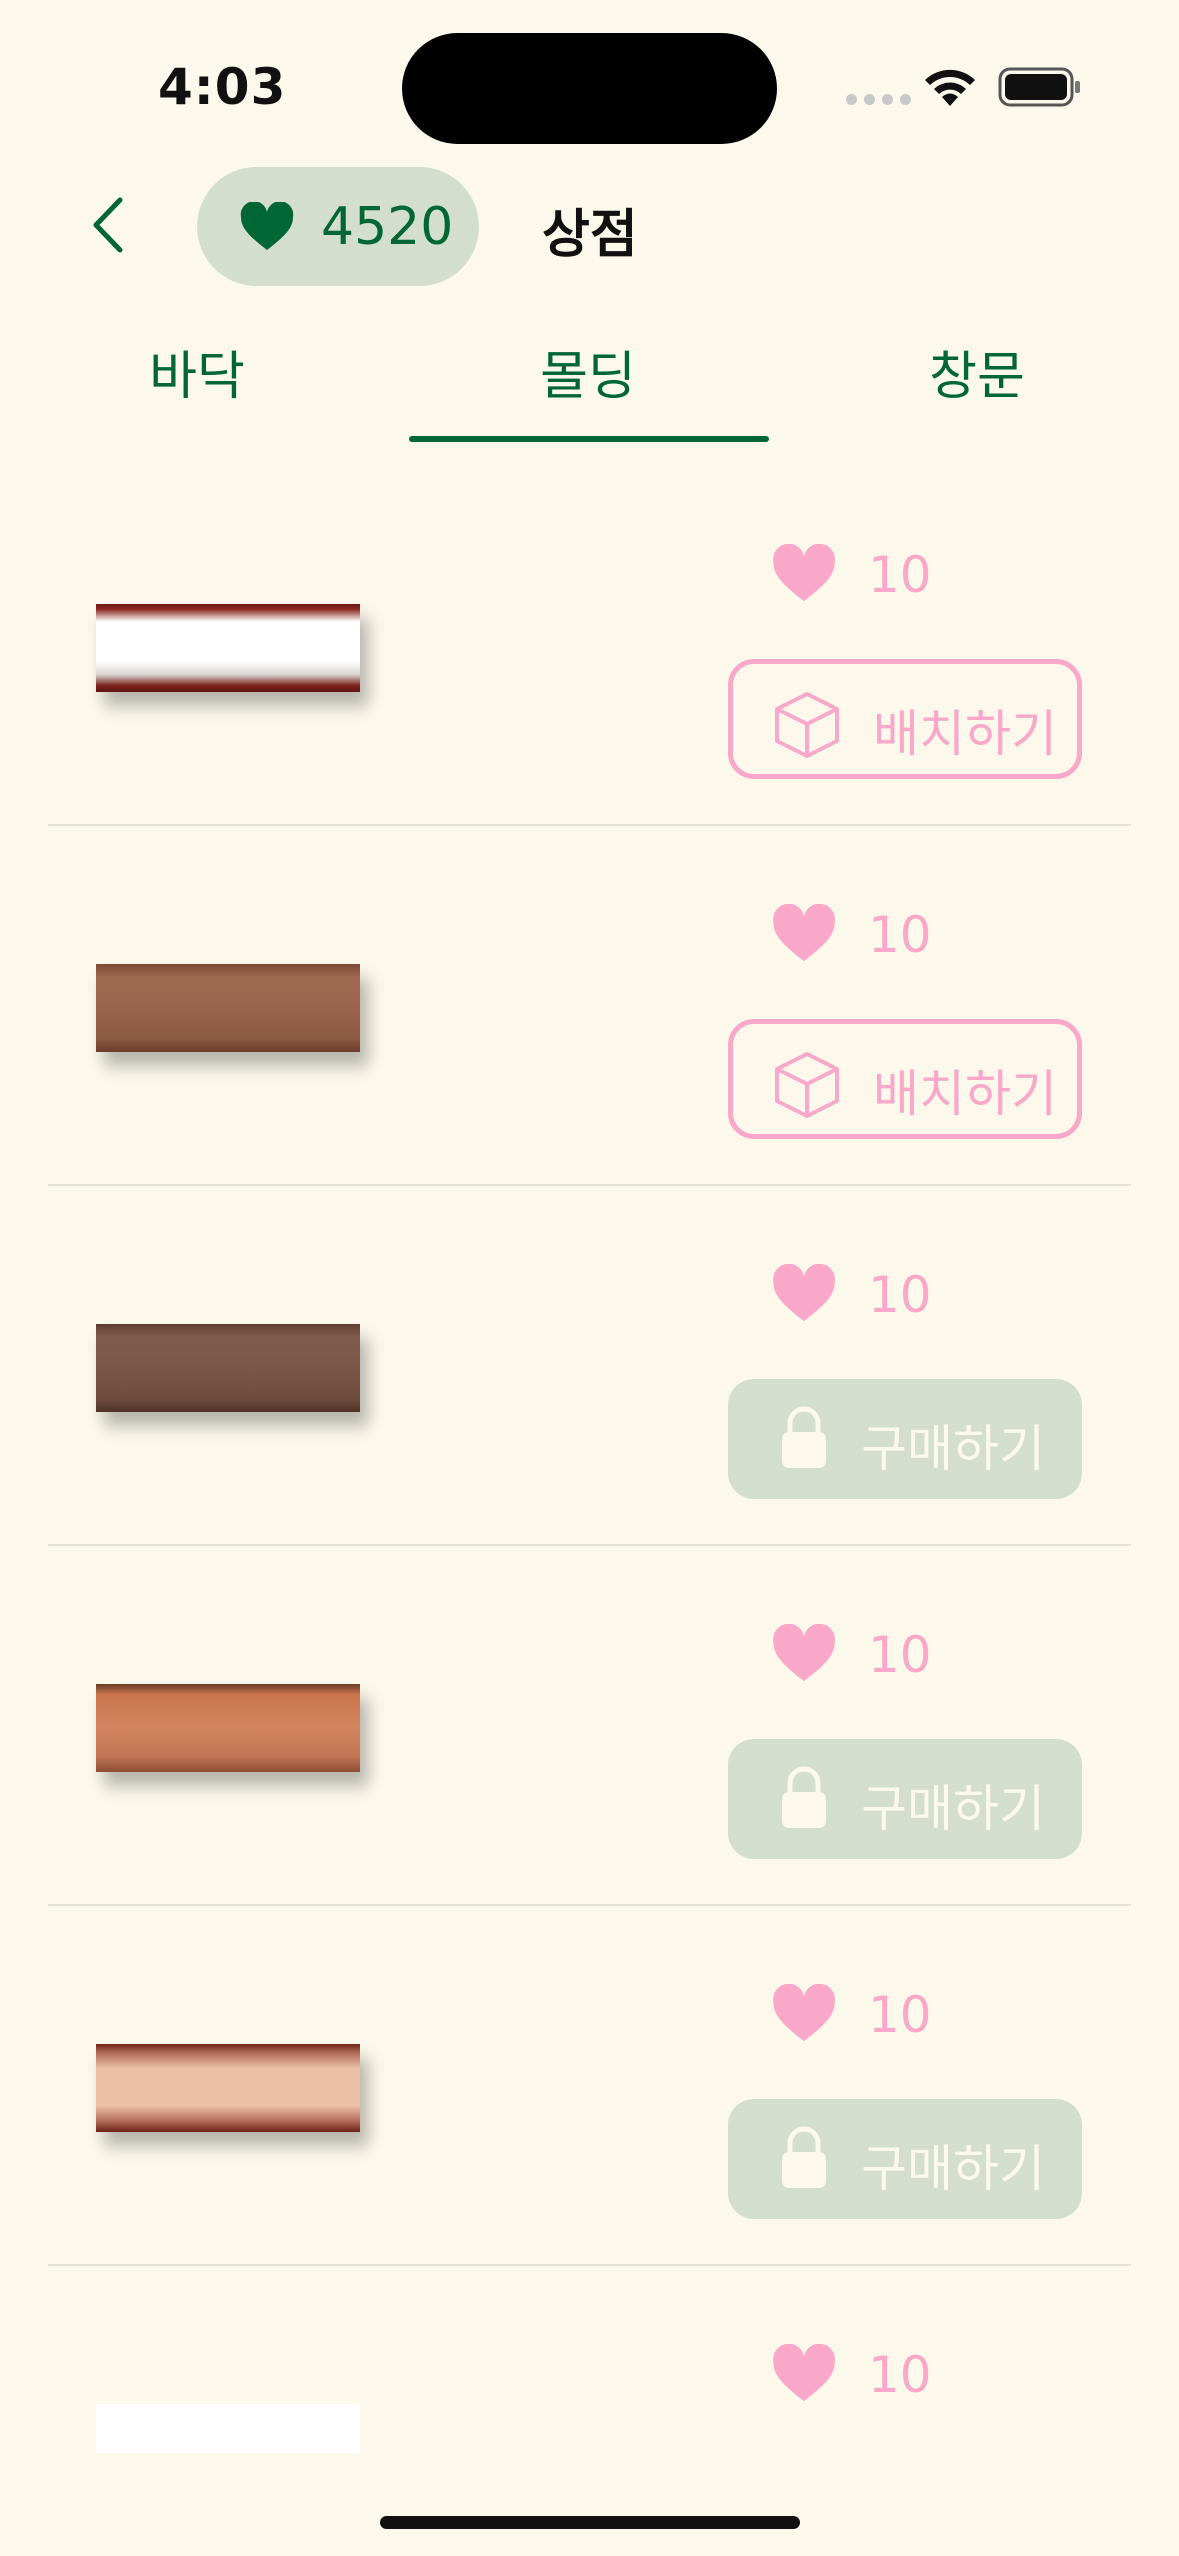 This screenshot has width=1179, height=2556. What do you see at coordinates (588, 371) in the screenshot?
I see `tab-molding: 몰딩` at bounding box center [588, 371].